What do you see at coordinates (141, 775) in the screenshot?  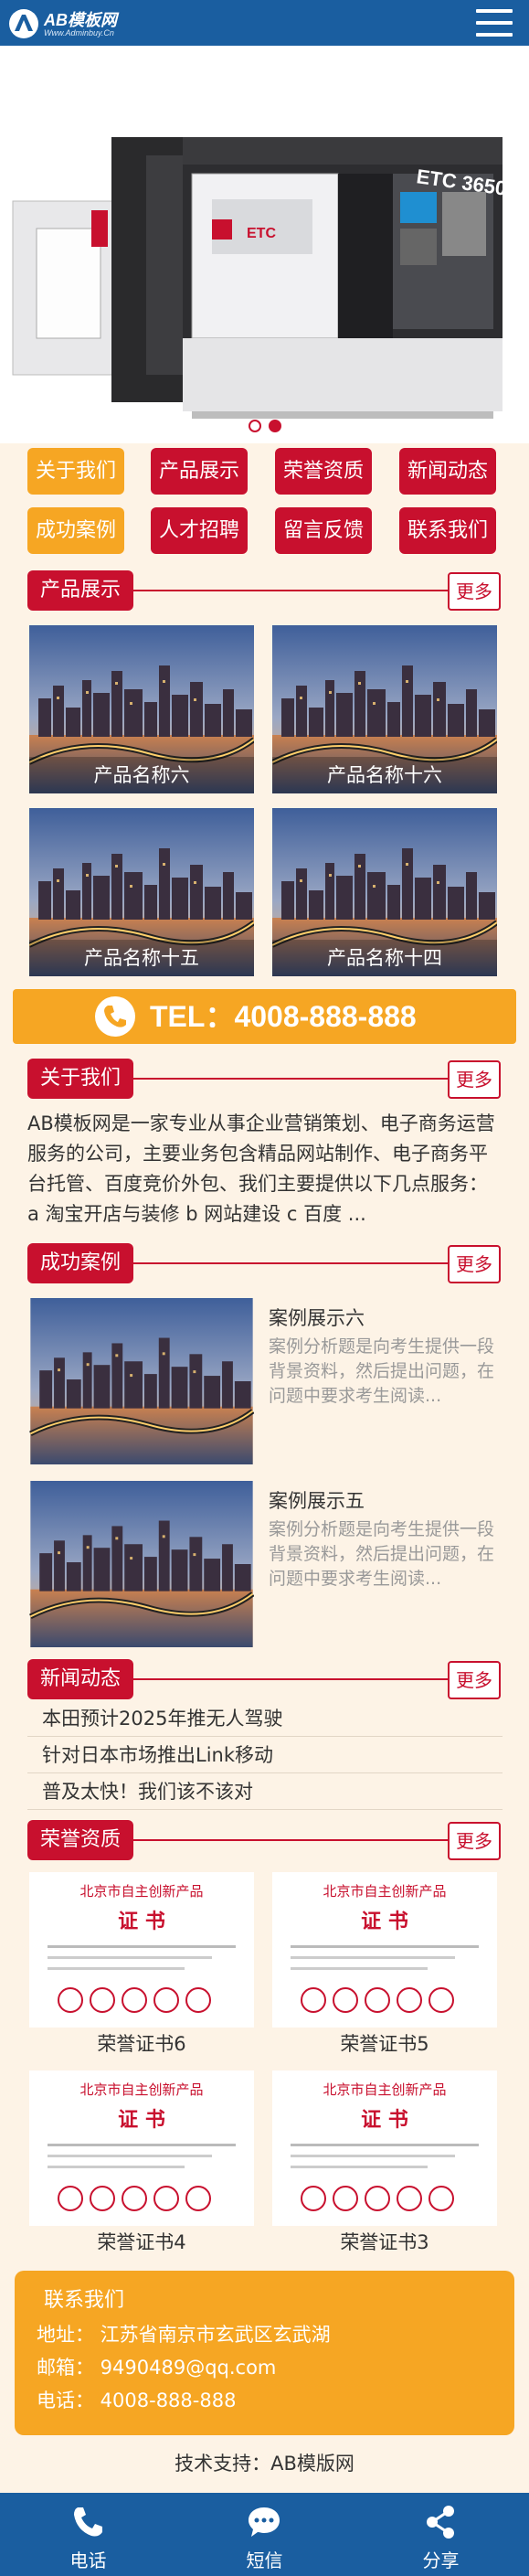 I see `product-name: 产品名称六` at bounding box center [141, 775].